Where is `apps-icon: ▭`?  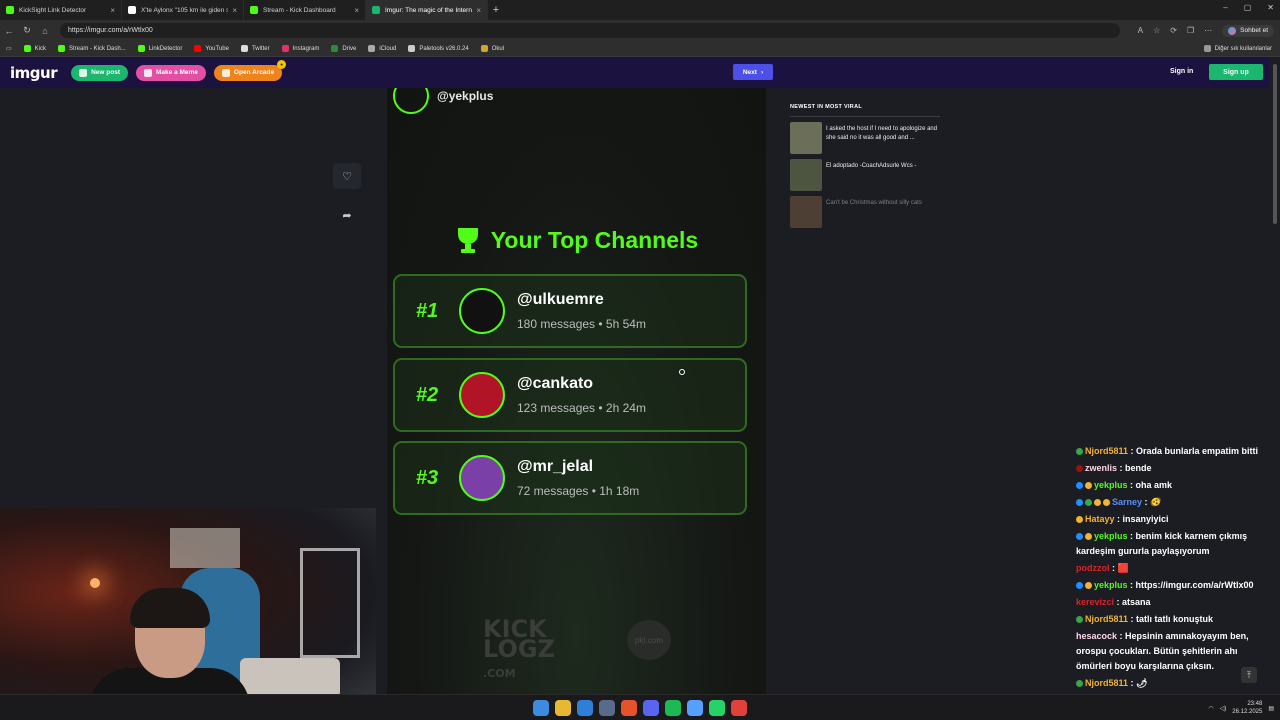
apps-icon: ▭ is located at coordinates (9, 48).